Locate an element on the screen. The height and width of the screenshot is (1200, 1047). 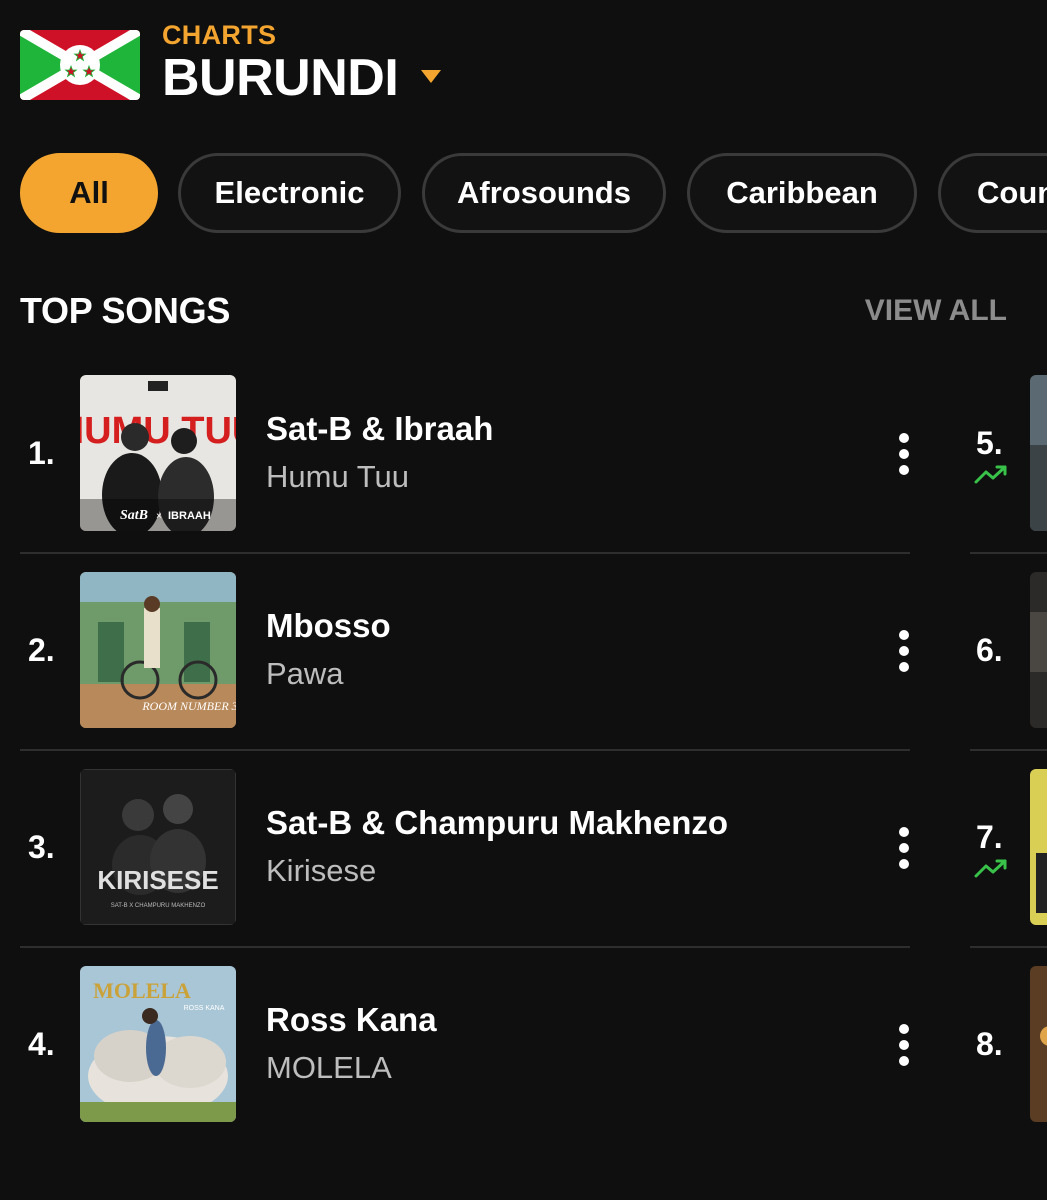
song-rank: 1. is located at coordinates (41, 453).